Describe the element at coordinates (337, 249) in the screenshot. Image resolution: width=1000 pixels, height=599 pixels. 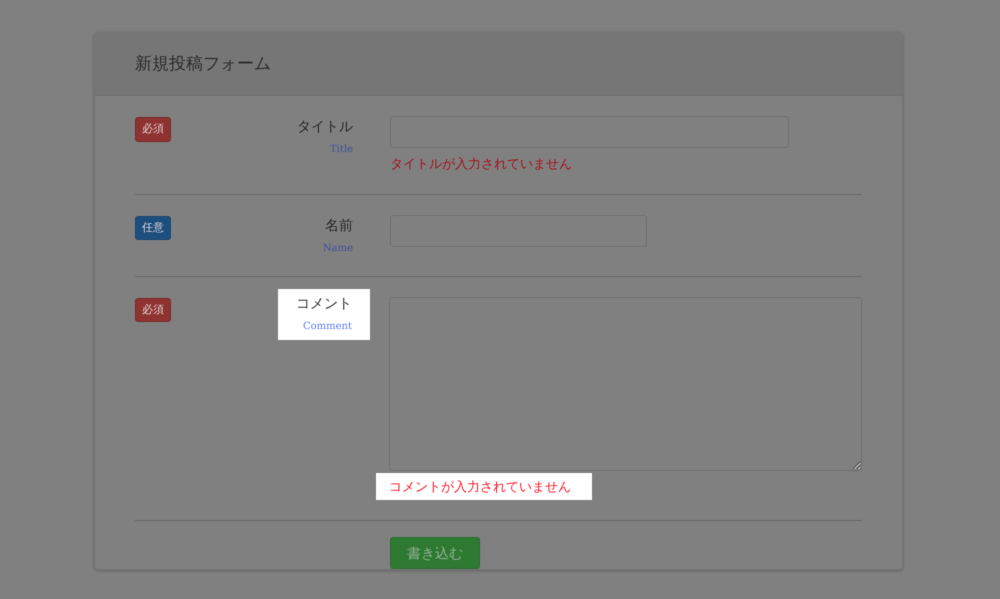
I see `label-subtext: Name` at that location.